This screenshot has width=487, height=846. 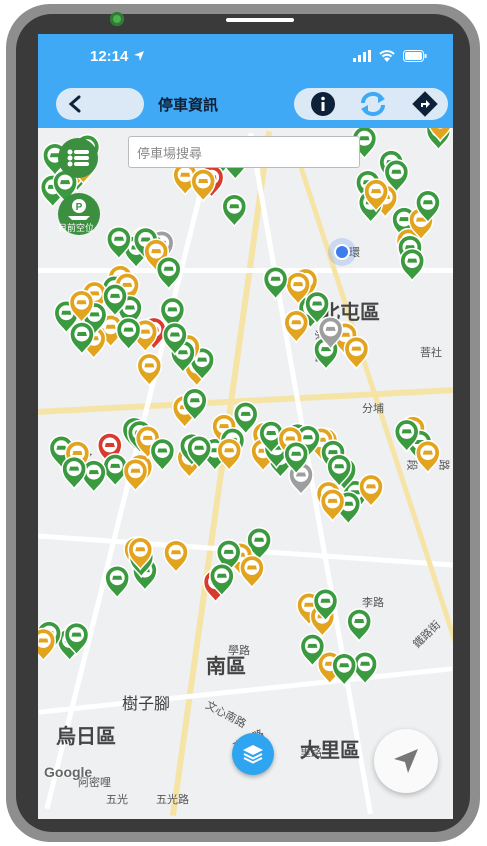 I want to click on parking-availability-label: 目前空位, so click(x=76, y=229).